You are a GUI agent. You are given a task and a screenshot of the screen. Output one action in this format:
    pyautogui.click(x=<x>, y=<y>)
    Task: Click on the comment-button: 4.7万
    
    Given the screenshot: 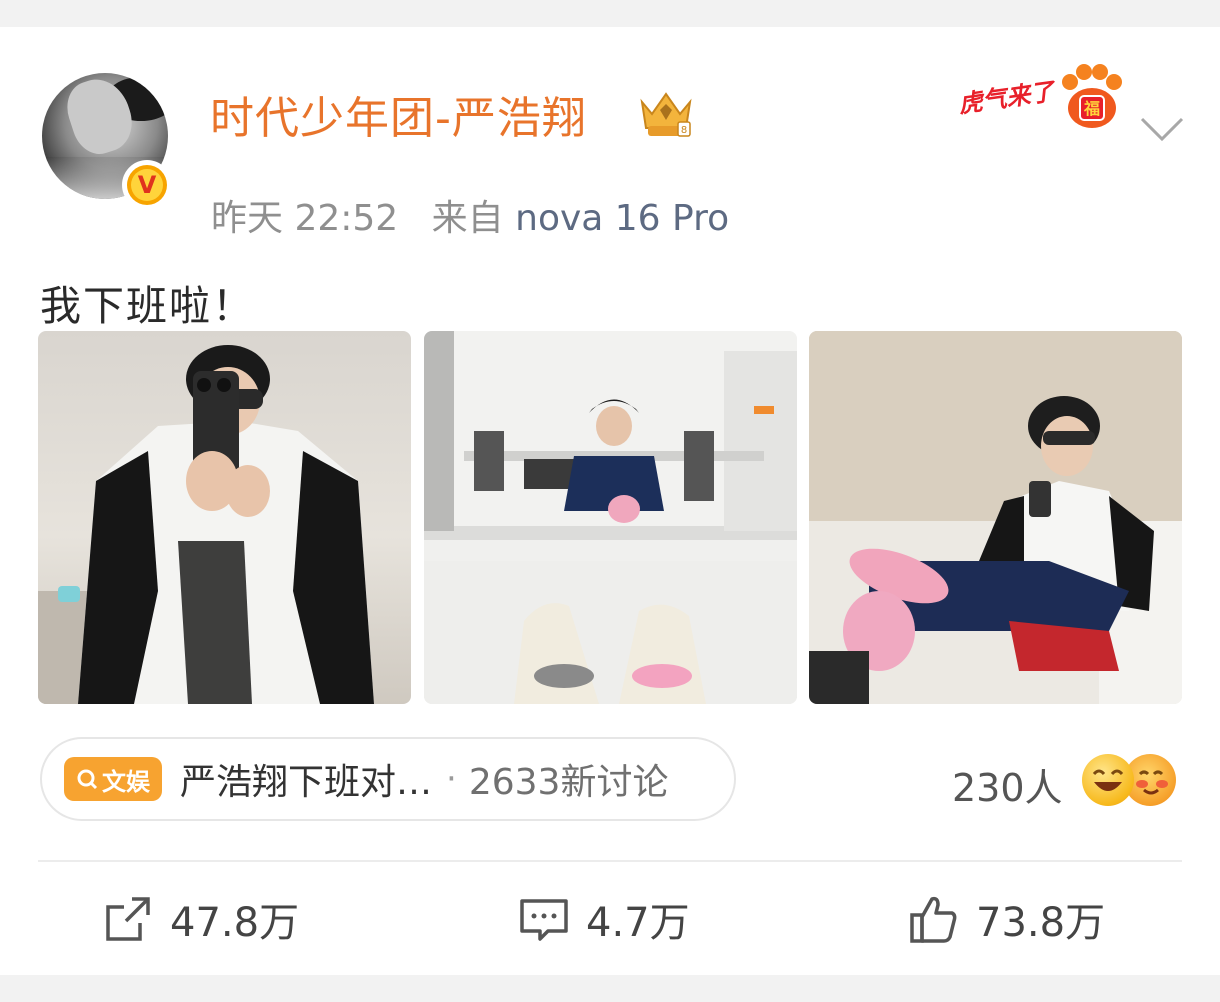 What is the action you would take?
    pyautogui.click(x=604, y=919)
    